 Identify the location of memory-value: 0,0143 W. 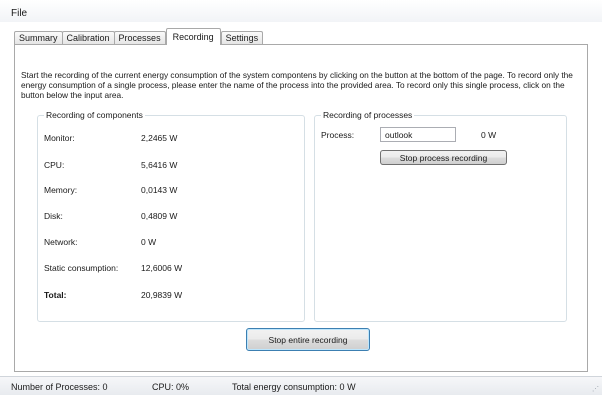
(159, 190).